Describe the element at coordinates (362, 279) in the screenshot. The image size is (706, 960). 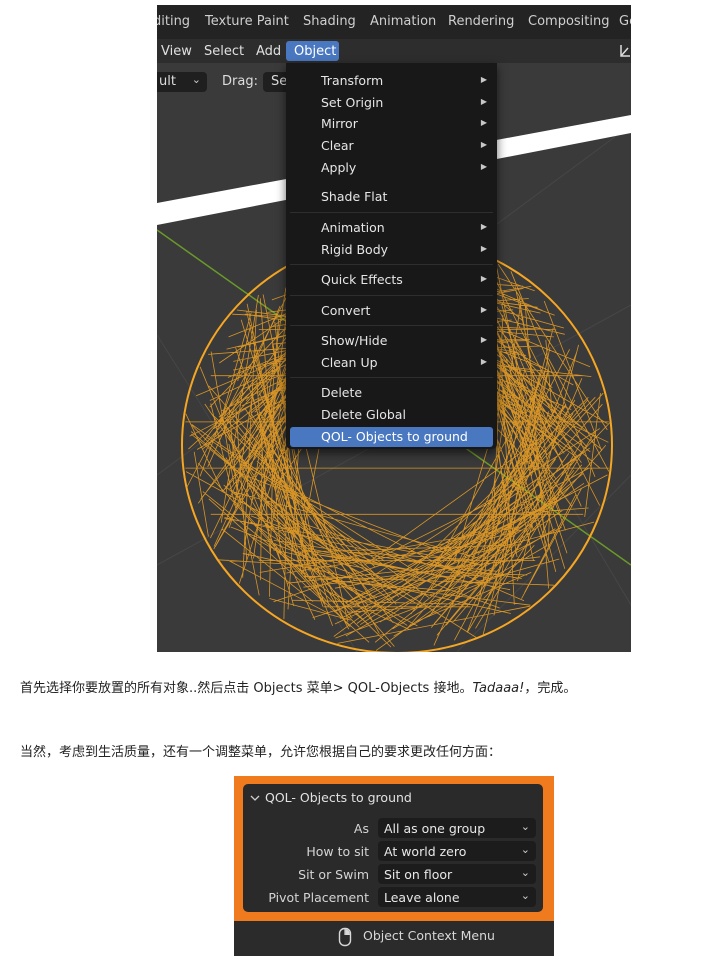
I see `menu-item-label: Quick Effects` at that location.